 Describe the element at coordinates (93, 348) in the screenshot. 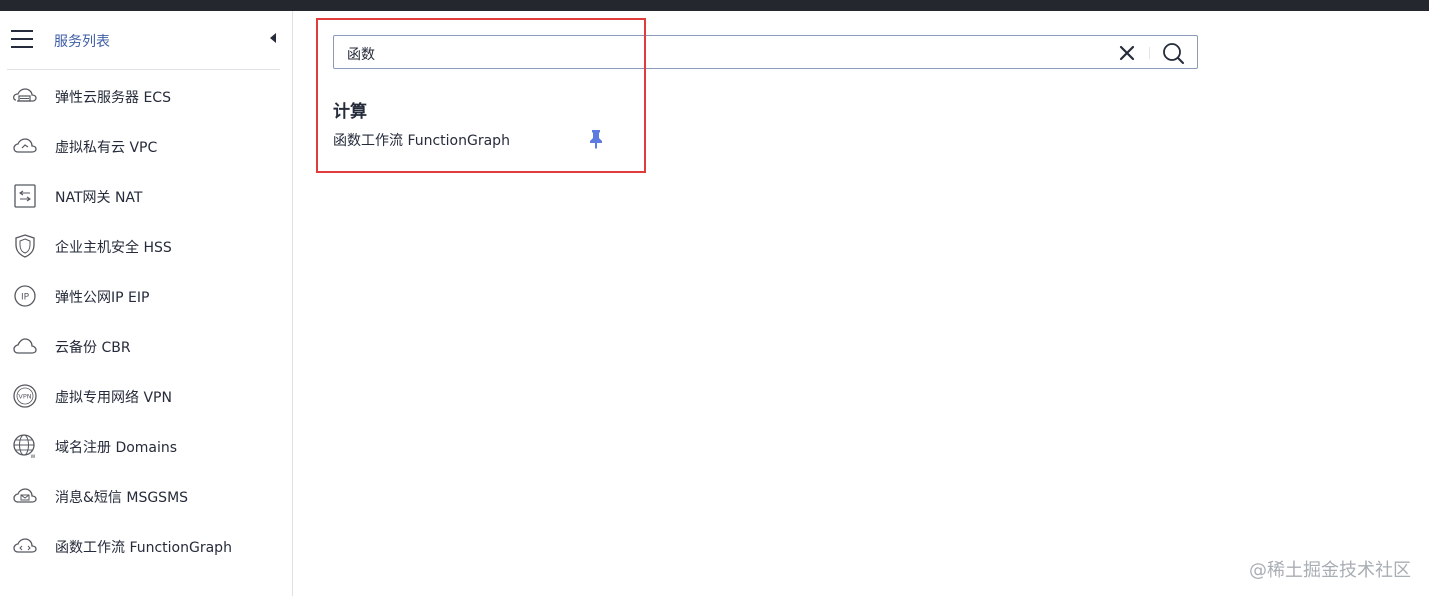

I see `sidebar-item-label: 云备份 CBR` at that location.